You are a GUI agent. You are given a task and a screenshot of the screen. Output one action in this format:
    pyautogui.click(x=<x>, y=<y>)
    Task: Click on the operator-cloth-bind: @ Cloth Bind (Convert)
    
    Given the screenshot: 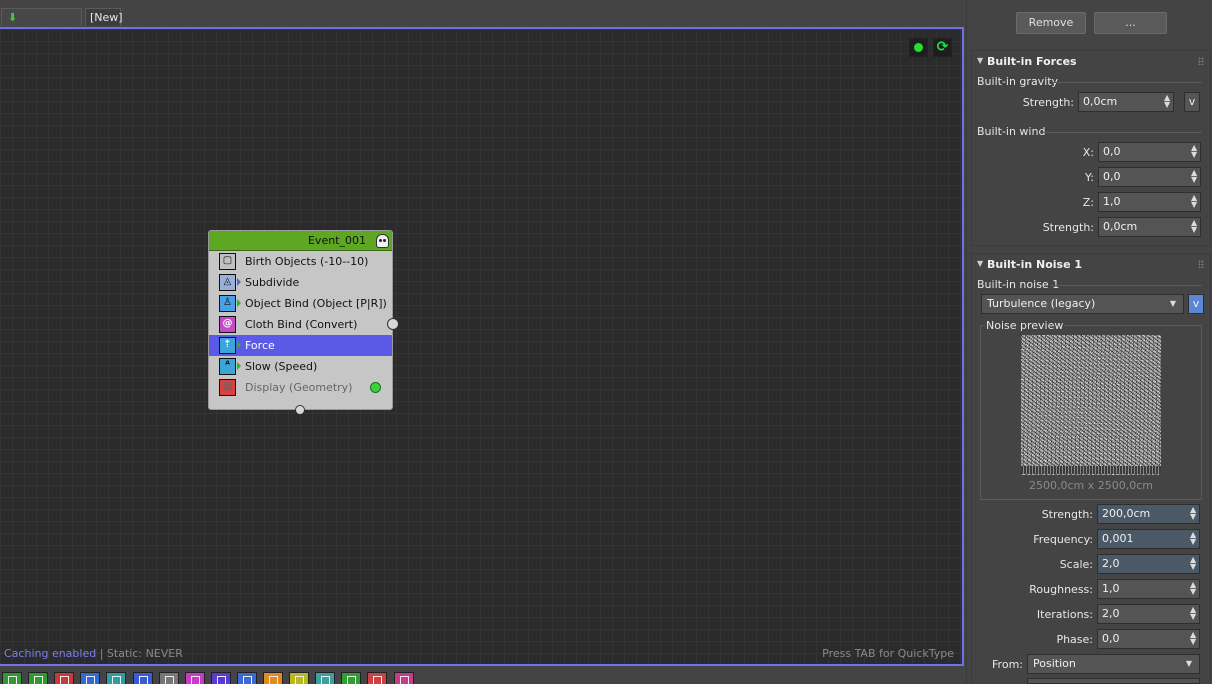 What is the action you would take?
    pyautogui.click(x=304, y=324)
    